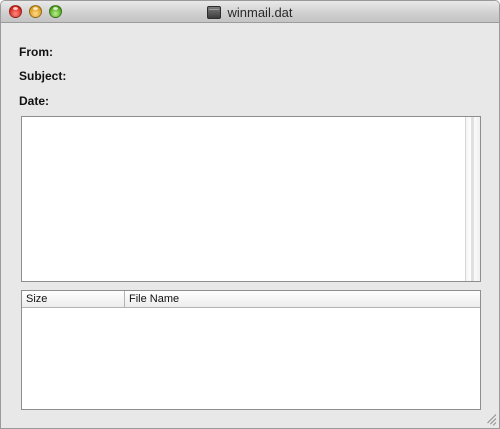 This screenshot has width=500, height=429. What do you see at coordinates (73, 299) in the screenshot?
I see `column-header-size: Size` at bounding box center [73, 299].